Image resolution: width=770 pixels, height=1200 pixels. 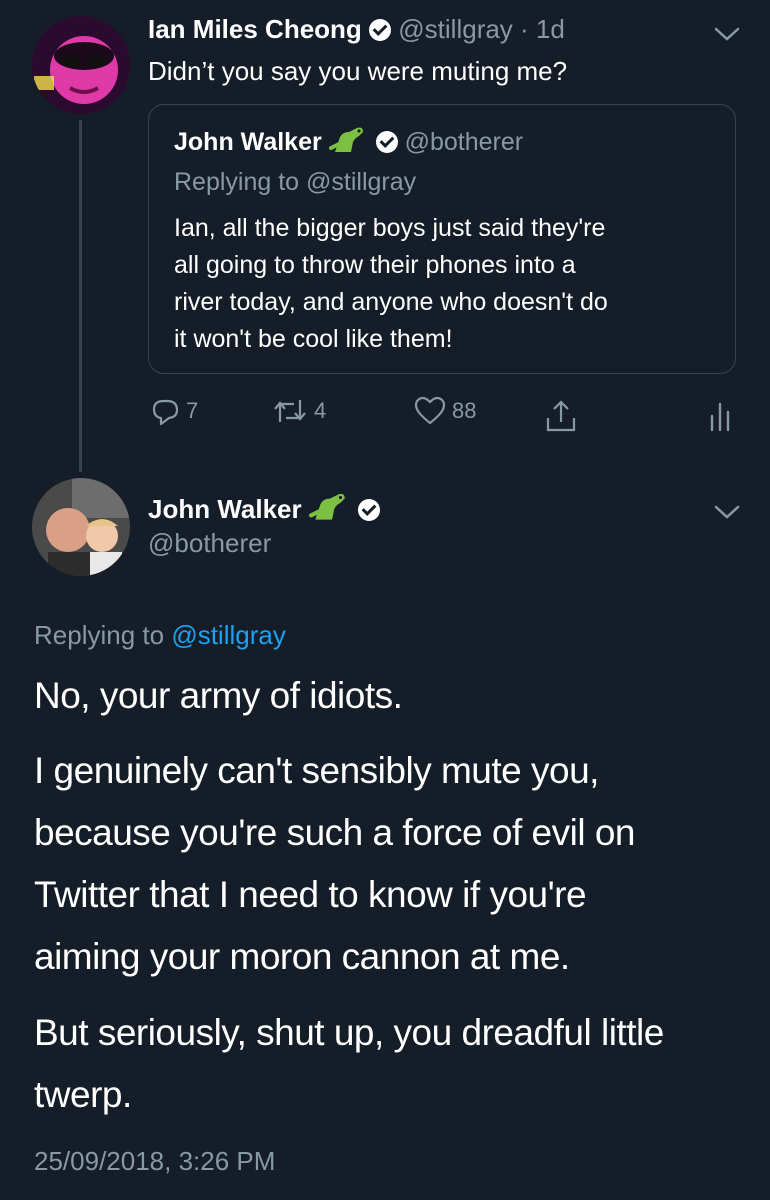 I want to click on tweet2-replying-handle-link: @stillgray, so click(x=228, y=635).